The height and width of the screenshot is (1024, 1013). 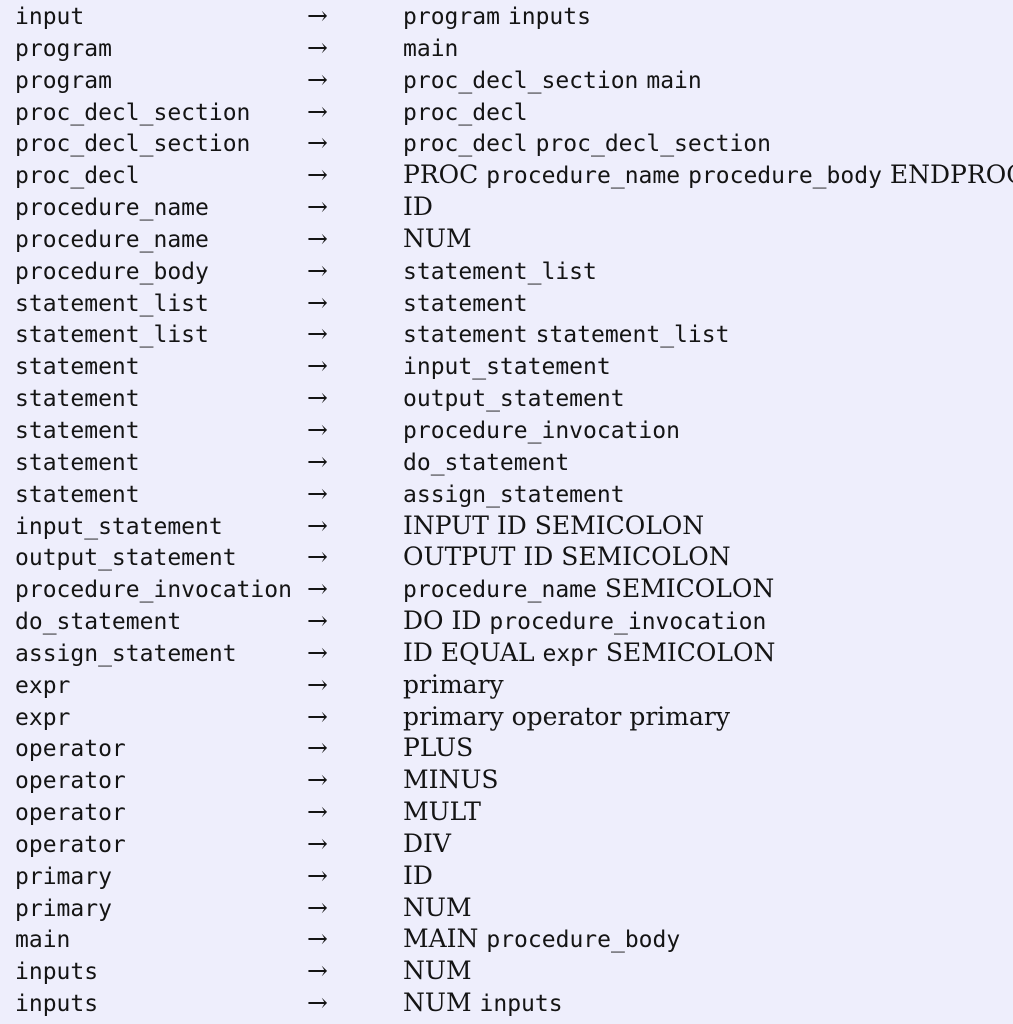 I want to click on rule-rhs-expansion: statement_list, so click(x=708, y=273).